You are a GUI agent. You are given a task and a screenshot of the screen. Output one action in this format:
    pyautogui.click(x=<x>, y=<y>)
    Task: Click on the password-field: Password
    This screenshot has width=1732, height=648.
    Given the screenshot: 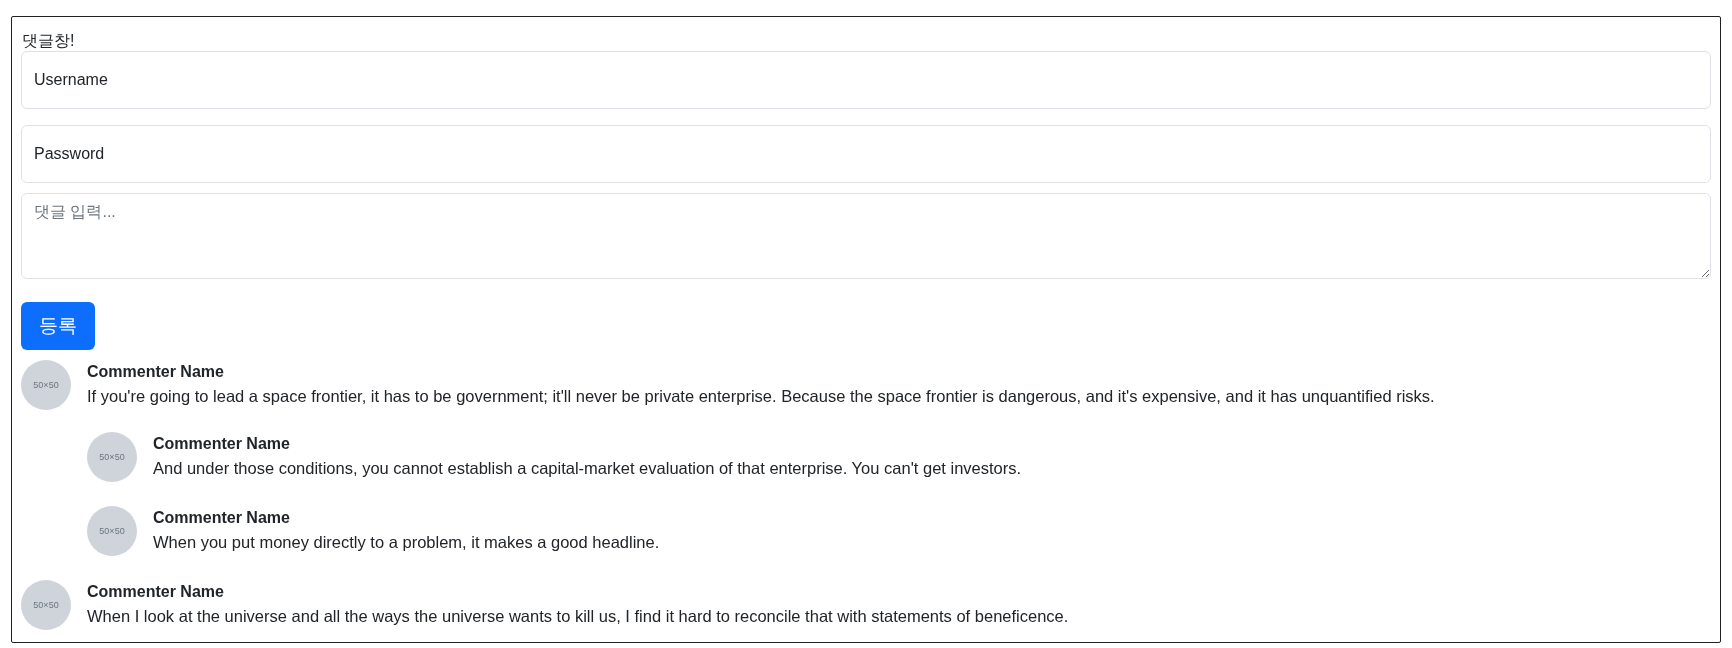 What is the action you would take?
    pyautogui.click(x=866, y=154)
    